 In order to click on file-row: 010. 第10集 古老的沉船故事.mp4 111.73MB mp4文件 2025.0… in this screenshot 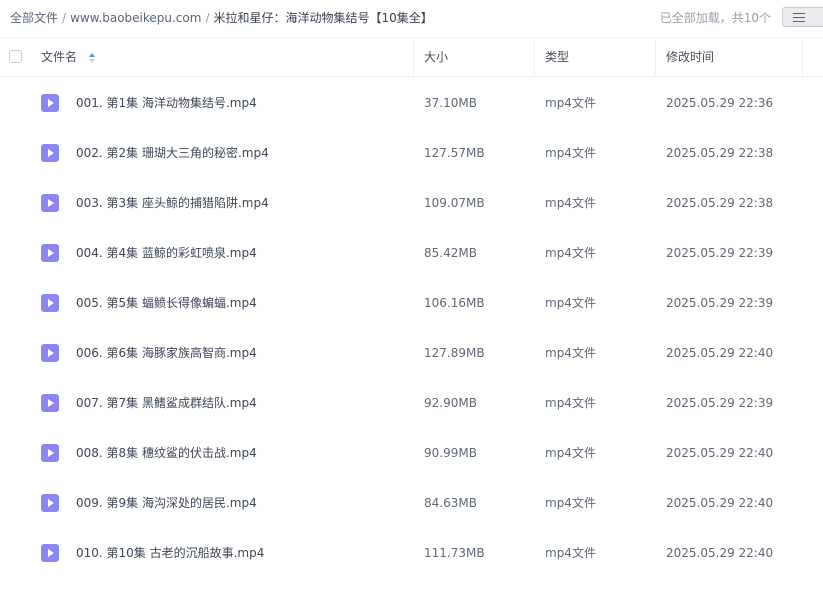, I will do `click(411, 553)`.